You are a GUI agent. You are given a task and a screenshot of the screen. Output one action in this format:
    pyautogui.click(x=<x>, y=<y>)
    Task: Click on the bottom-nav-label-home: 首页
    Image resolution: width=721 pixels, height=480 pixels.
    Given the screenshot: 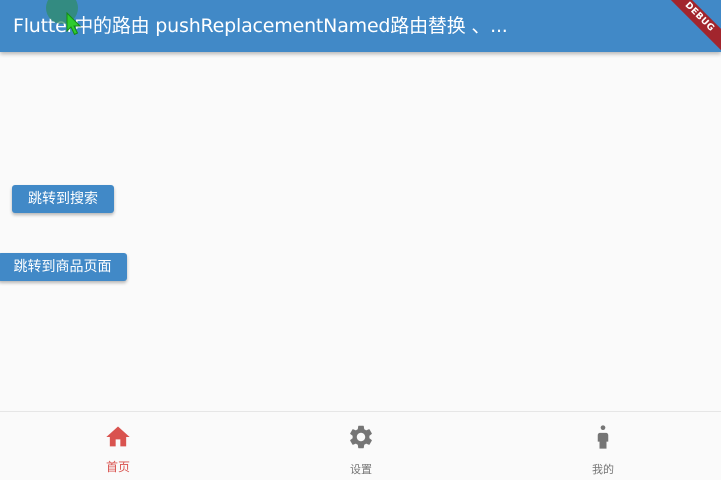 What is the action you would take?
    pyautogui.click(x=117, y=467)
    